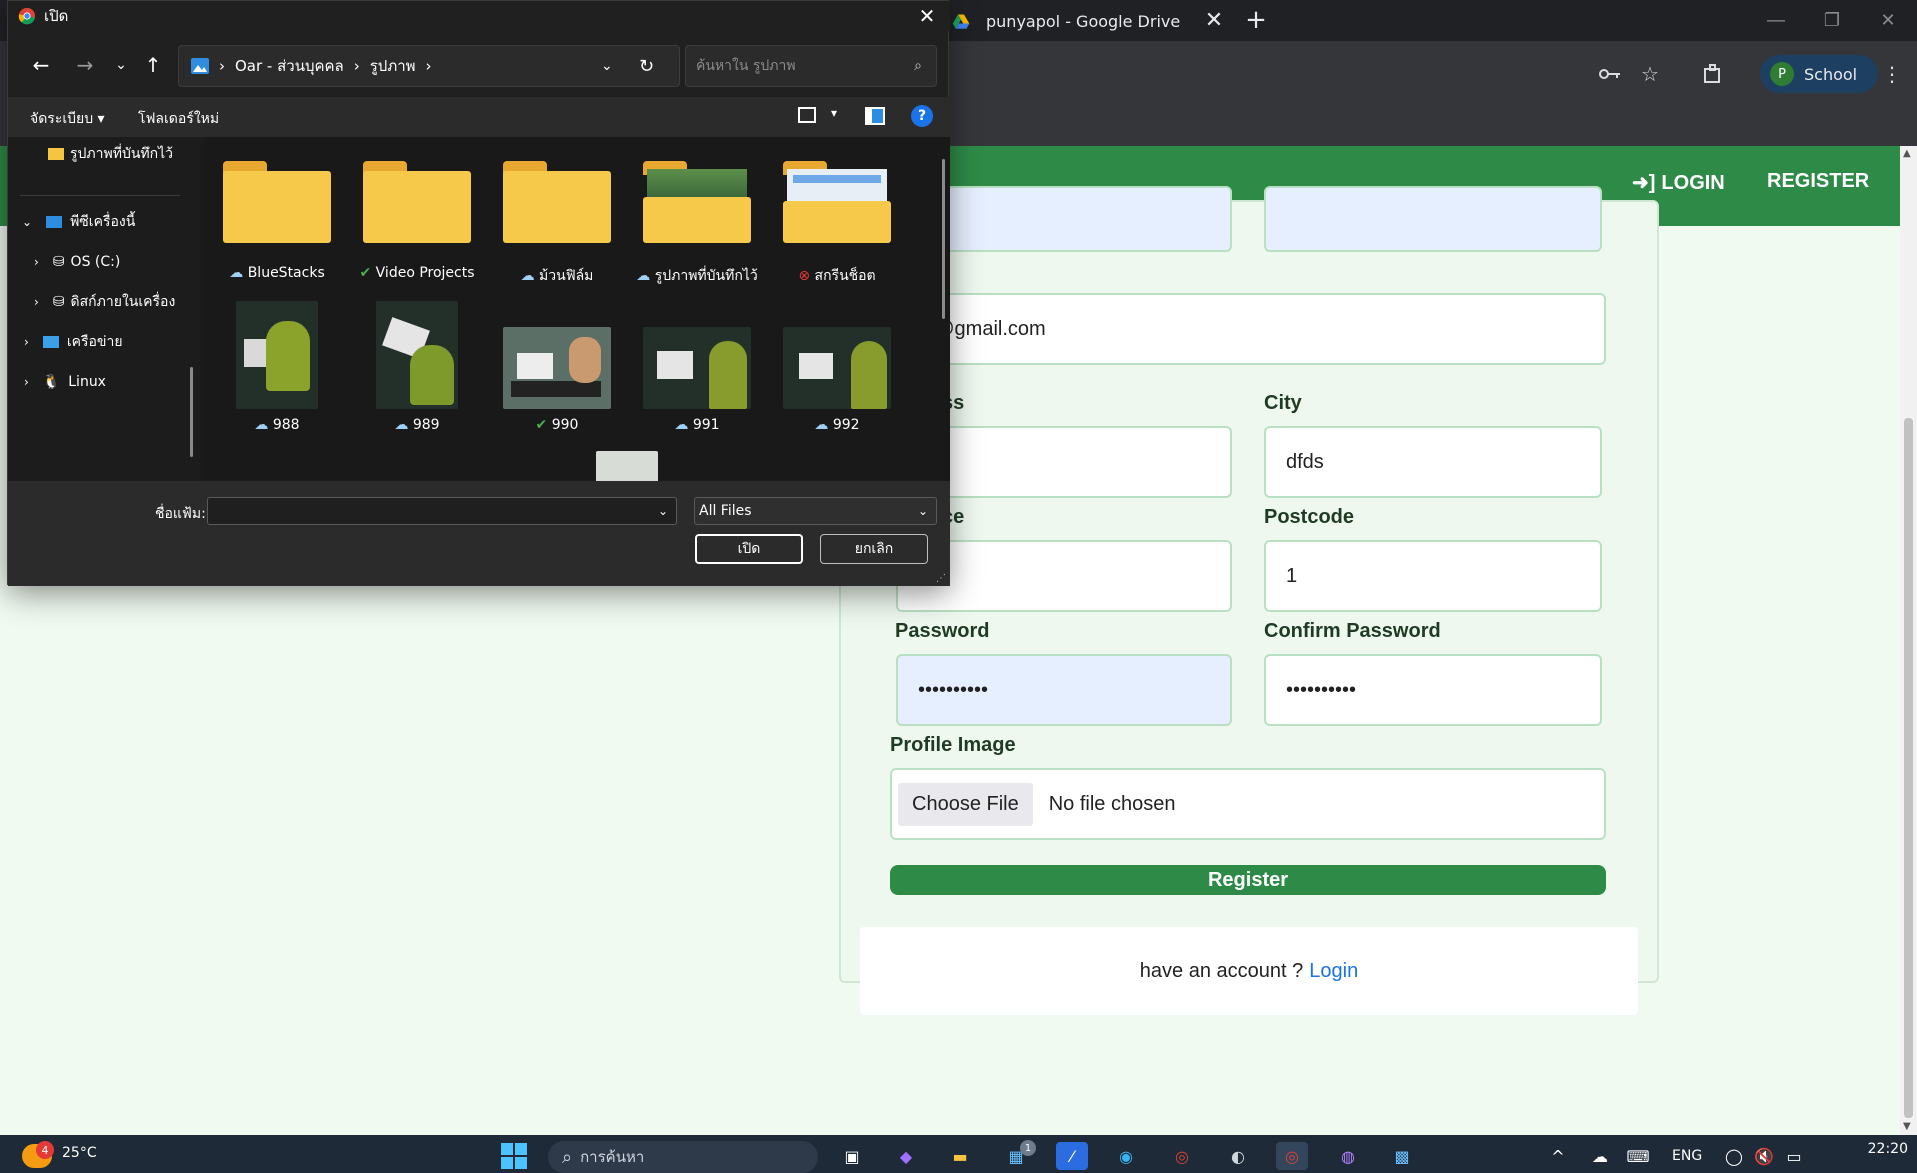 The height and width of the screenshot is (1173, 1917). I want to click on resize-grip-icon: ⋰, so click(941, 578).